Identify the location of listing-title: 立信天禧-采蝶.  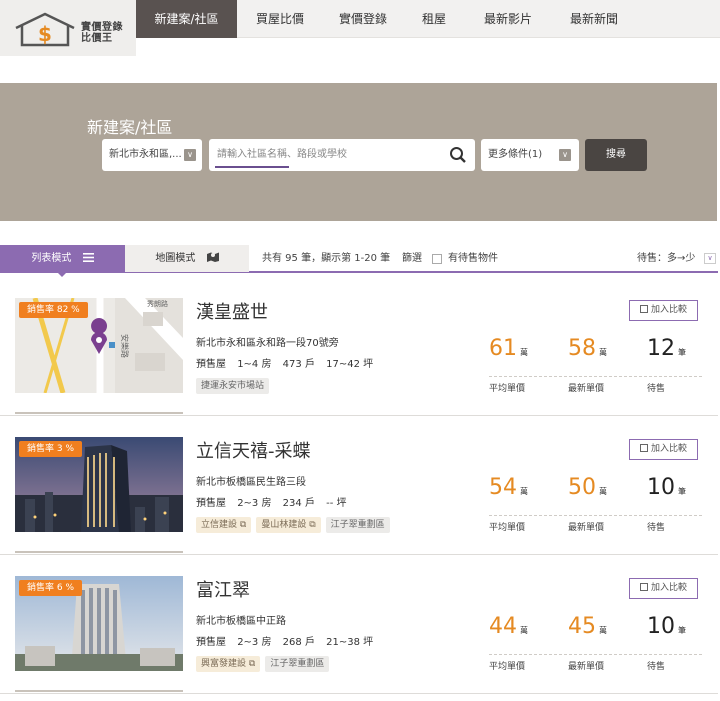
(253, 450).